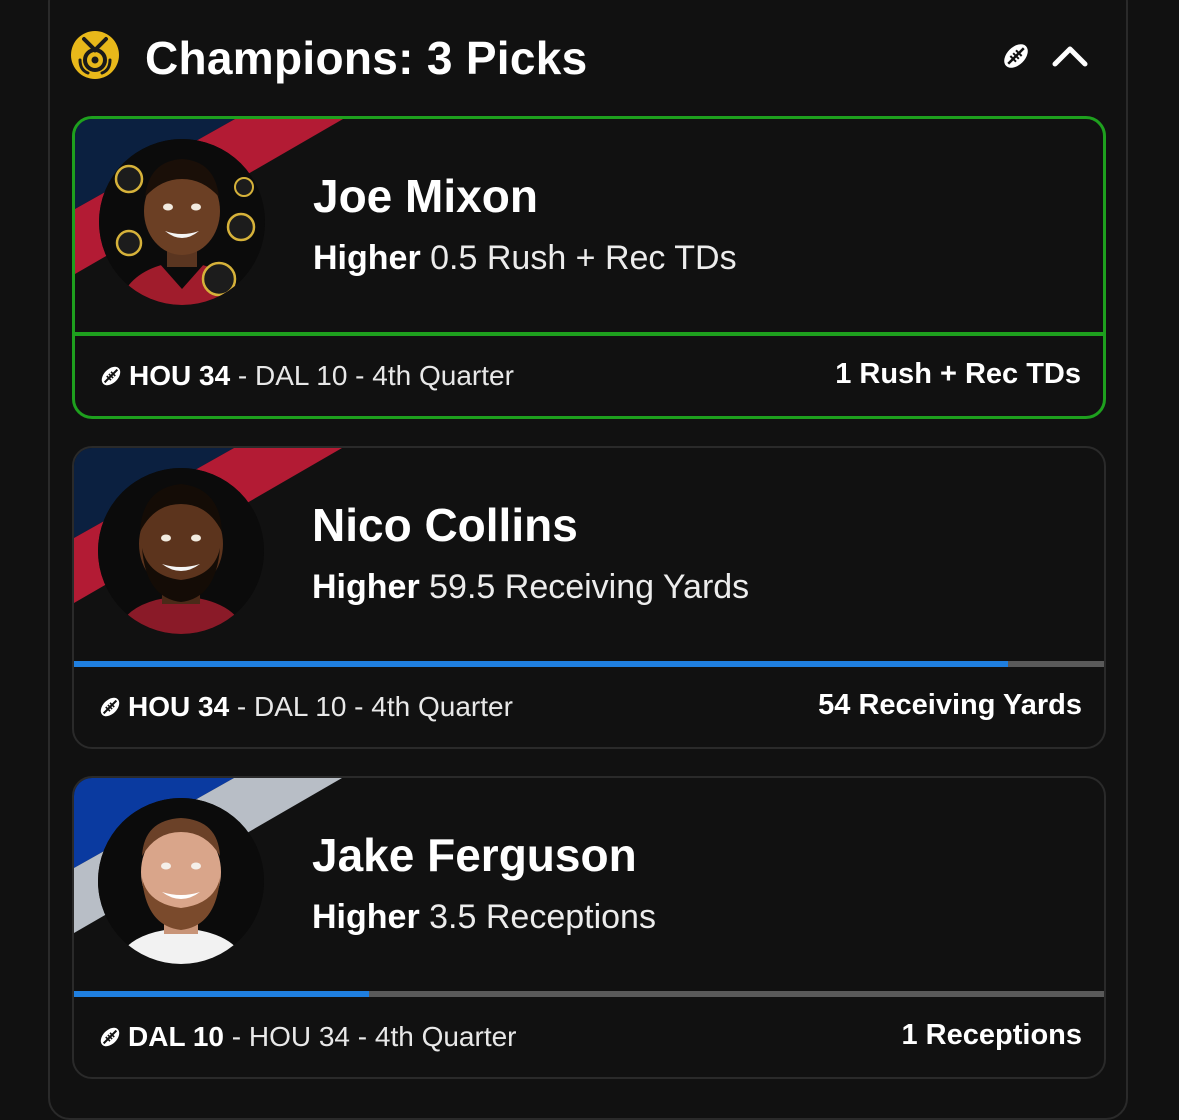 The width and height of the screenshot is (1179, 1120). I want to click on pick-threshold: 59.5 Receiving Yards, so click(589, 587).